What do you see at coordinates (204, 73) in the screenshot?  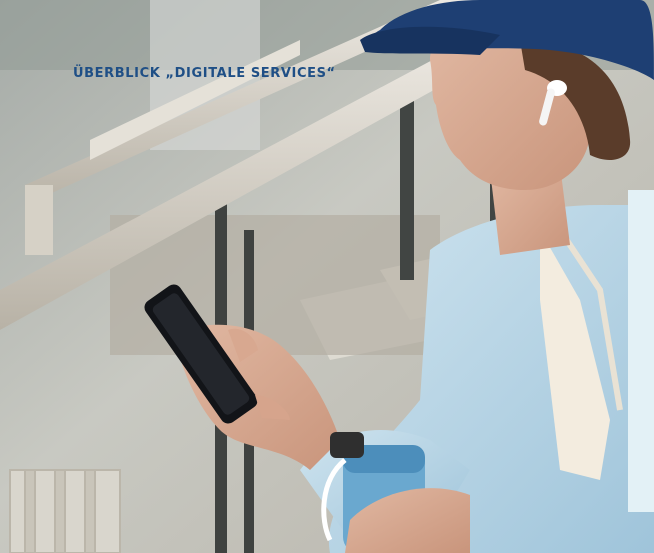 I see `section-kicker: ÜBERBLICK „DIGITALE SERVICES“` at bounding box center [204, 73].